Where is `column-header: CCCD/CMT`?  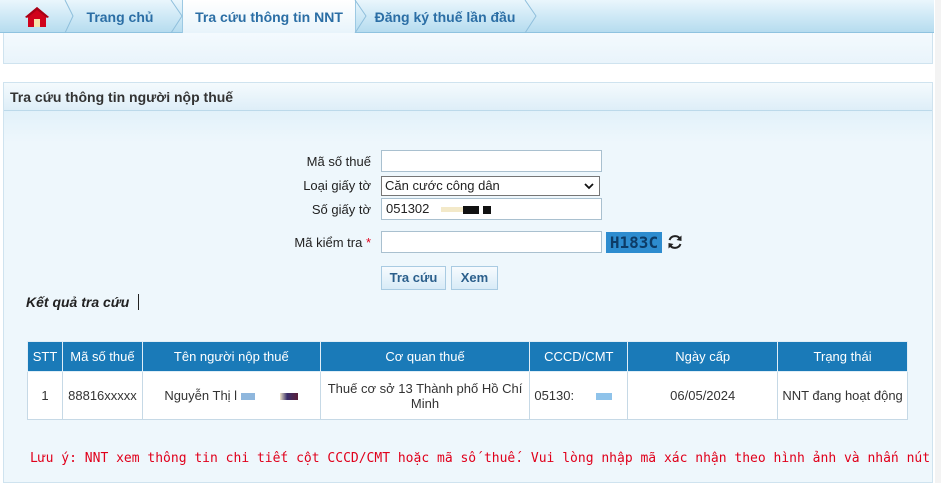 column-header: CCCD/CMT is located at coordinates (579, 356).